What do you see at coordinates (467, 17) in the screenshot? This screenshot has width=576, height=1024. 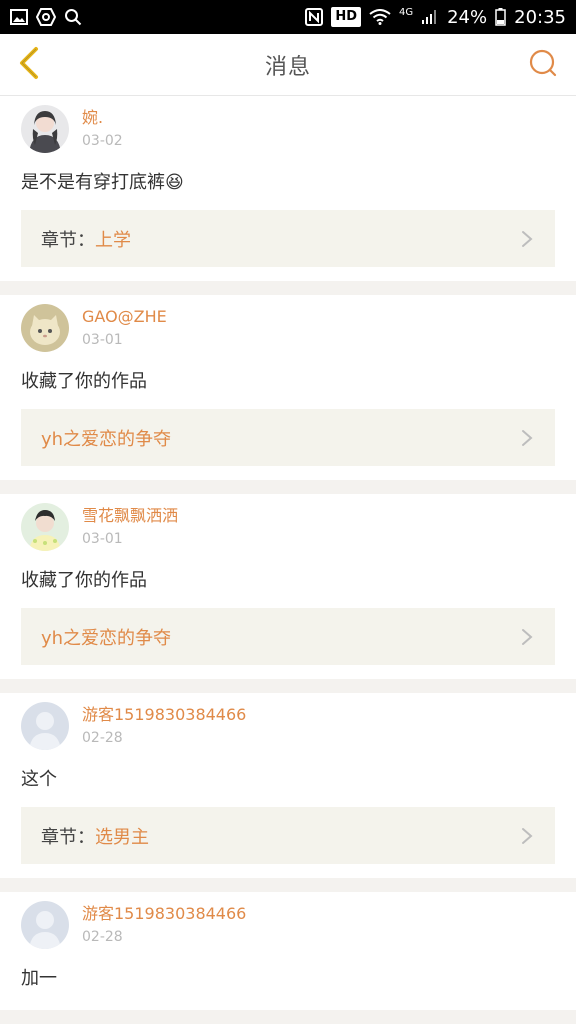 I see `battery-percent: 24%` at bounding box center [467, 17].